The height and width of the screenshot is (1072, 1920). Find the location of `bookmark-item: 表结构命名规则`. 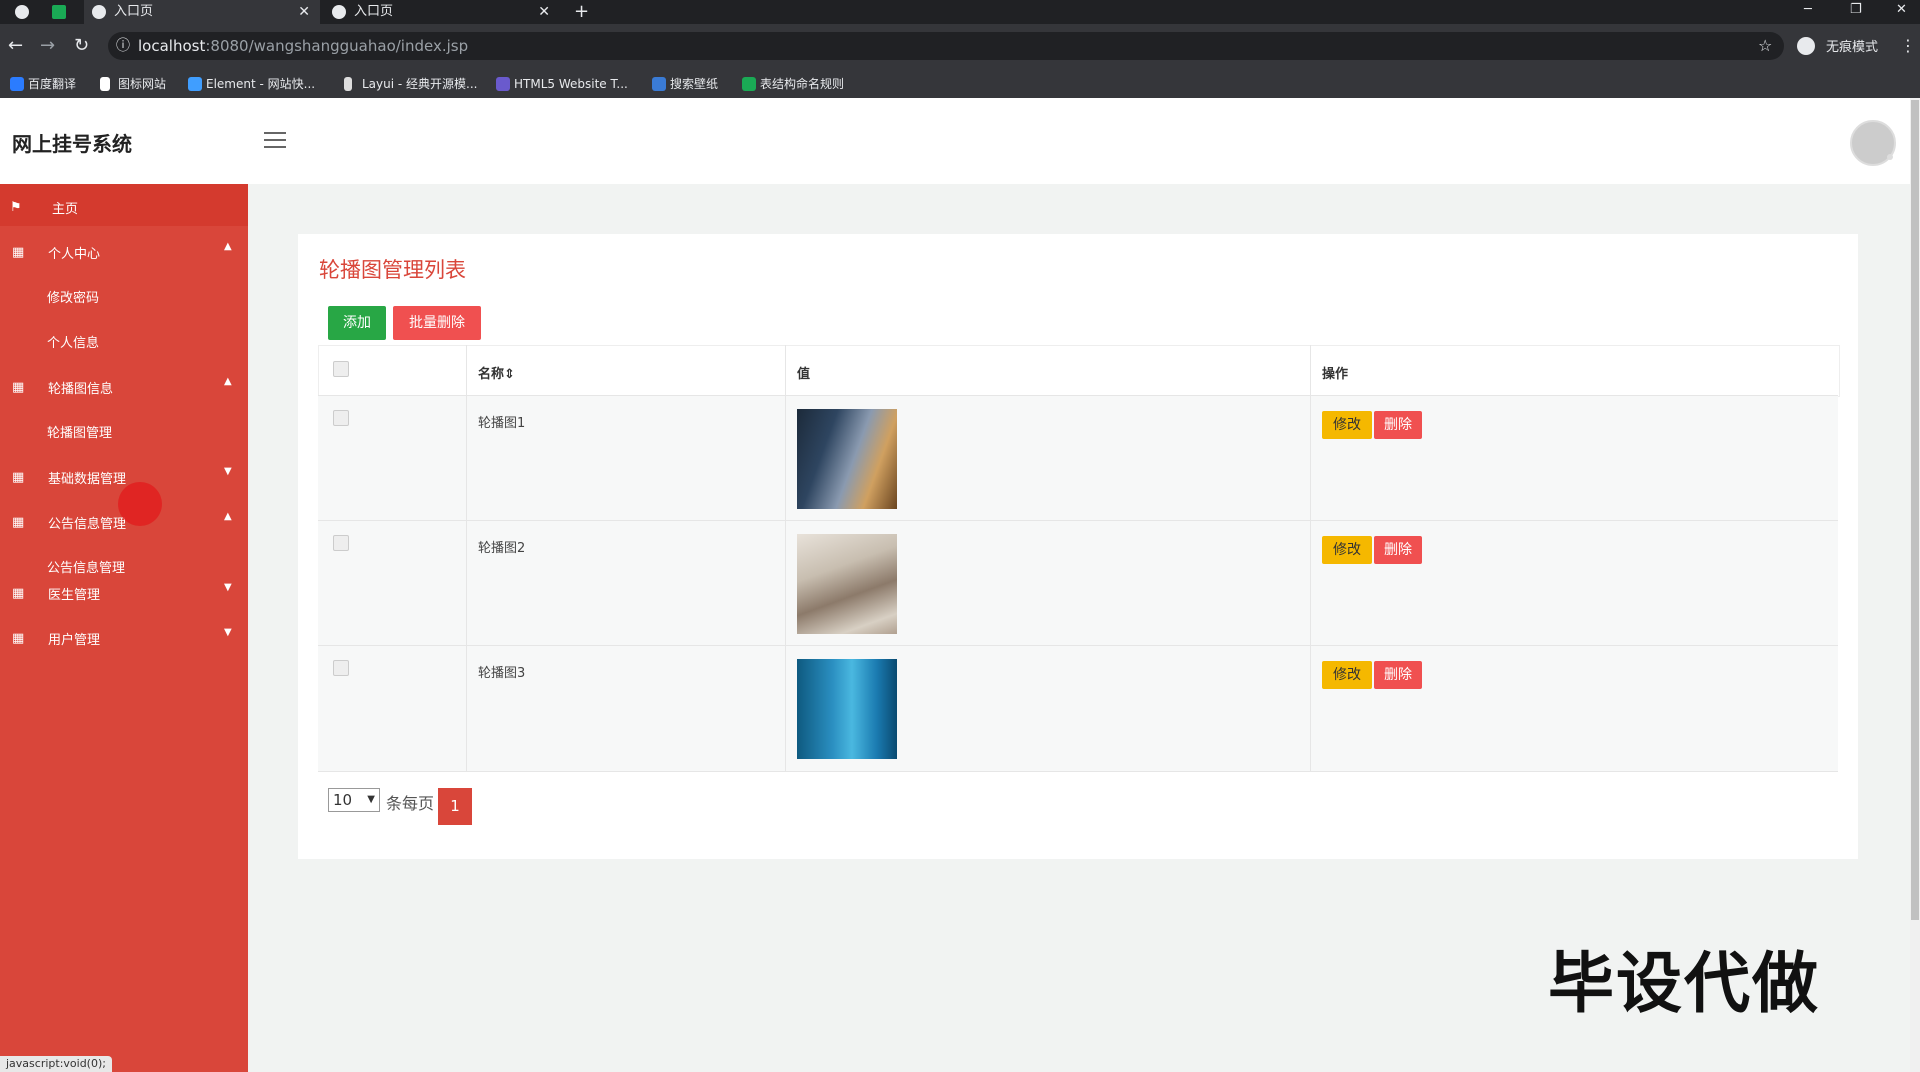

bookmark-item: 表结构命名规则 is located at coordinates (793, 84).